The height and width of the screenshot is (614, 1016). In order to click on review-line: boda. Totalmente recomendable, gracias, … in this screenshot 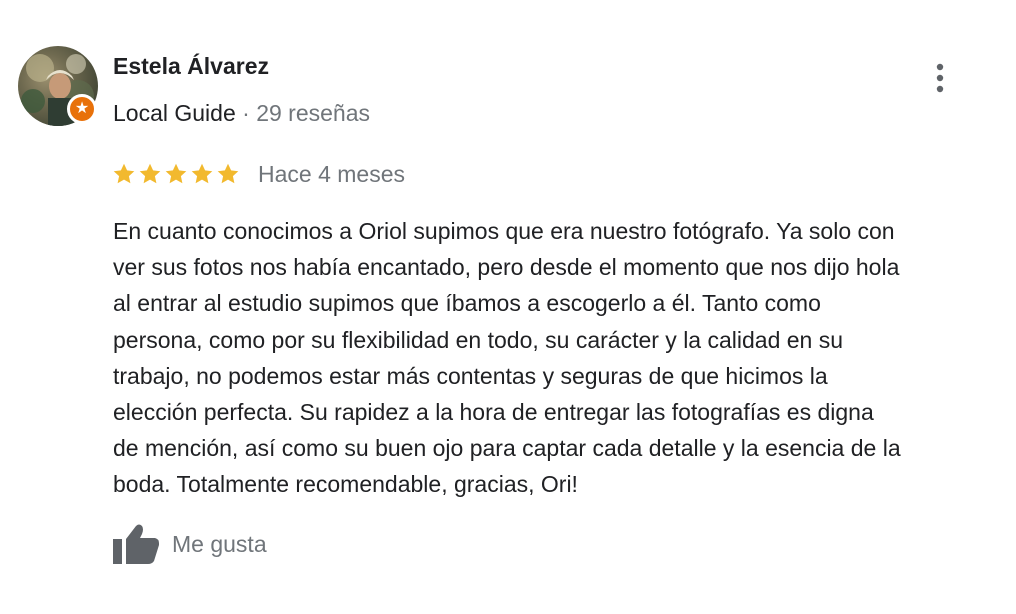, I will do `click(345, 484)`.